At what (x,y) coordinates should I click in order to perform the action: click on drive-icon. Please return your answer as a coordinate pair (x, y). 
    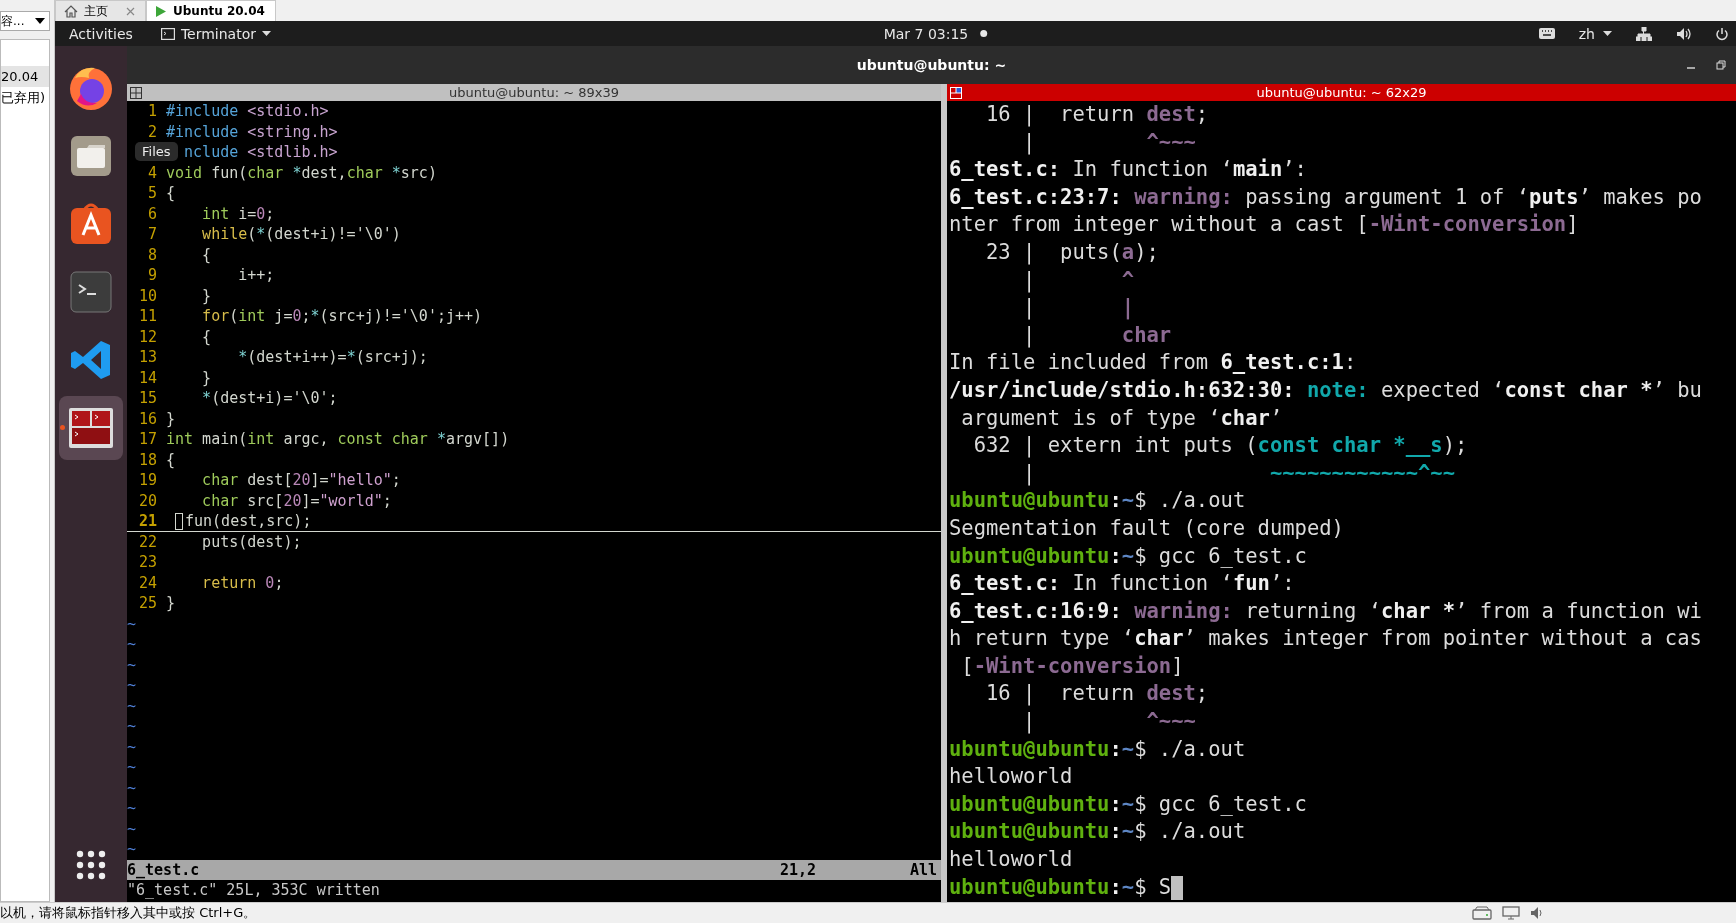
    Looking at the image, I should click on (1482, 913).